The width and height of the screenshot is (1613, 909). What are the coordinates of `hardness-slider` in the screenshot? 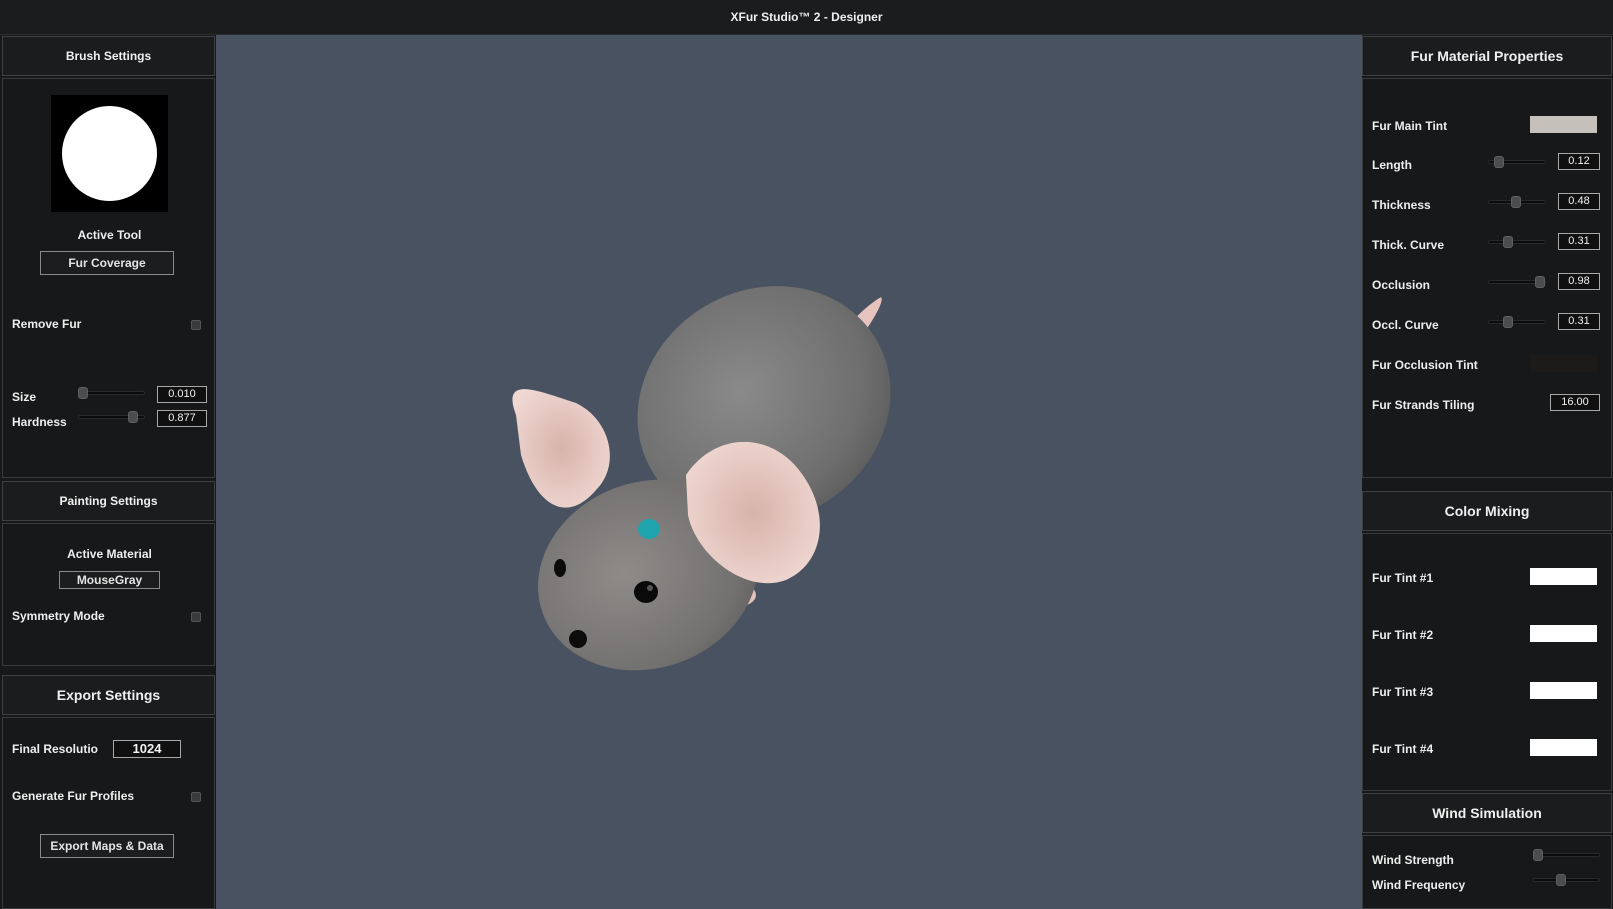 It's located at (111, 417).